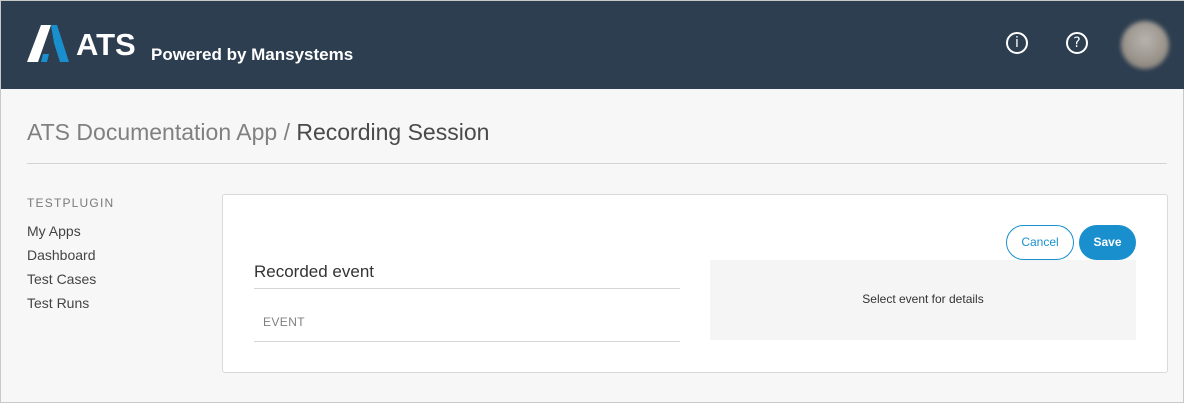 The height and width of the screenshot is (403, 1184). Describe the element at coordinates (314, 271) in the screenshot. I see `recorded-event-title: Recorded event` at that location.